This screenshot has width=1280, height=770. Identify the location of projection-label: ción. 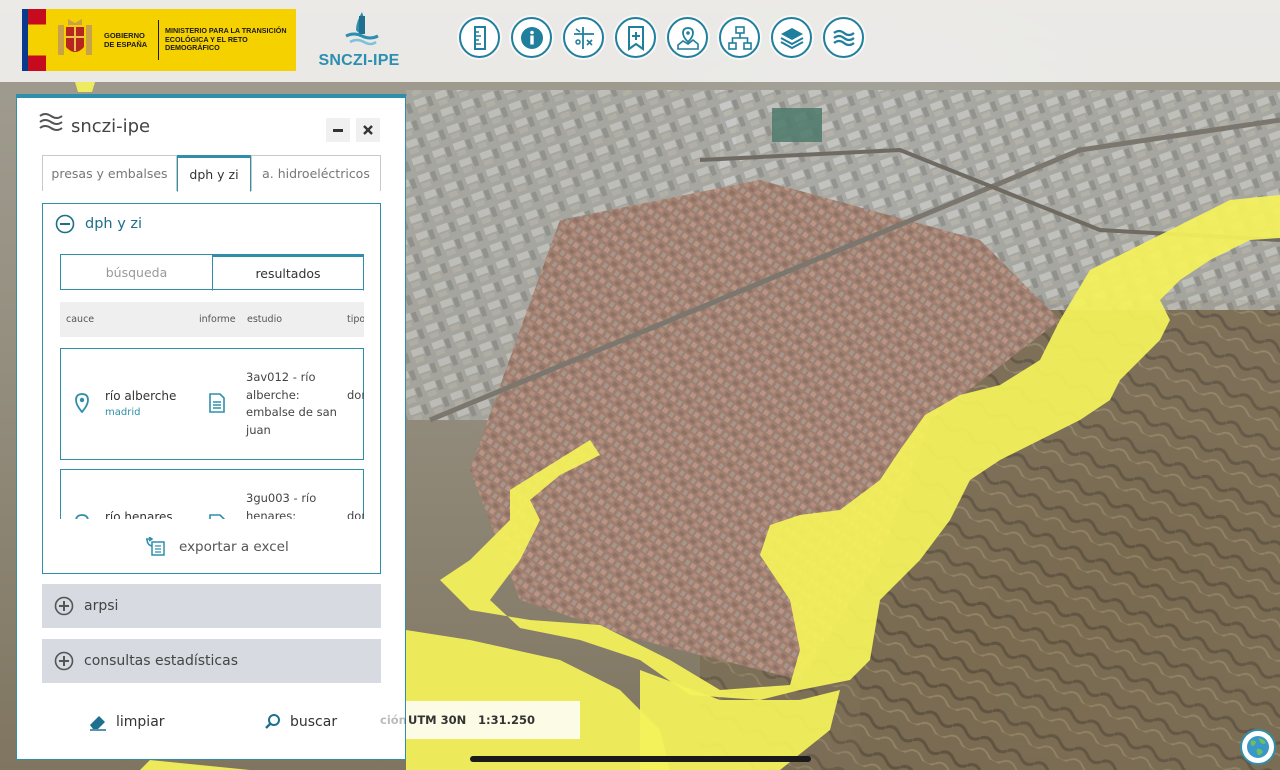
(393, 720).